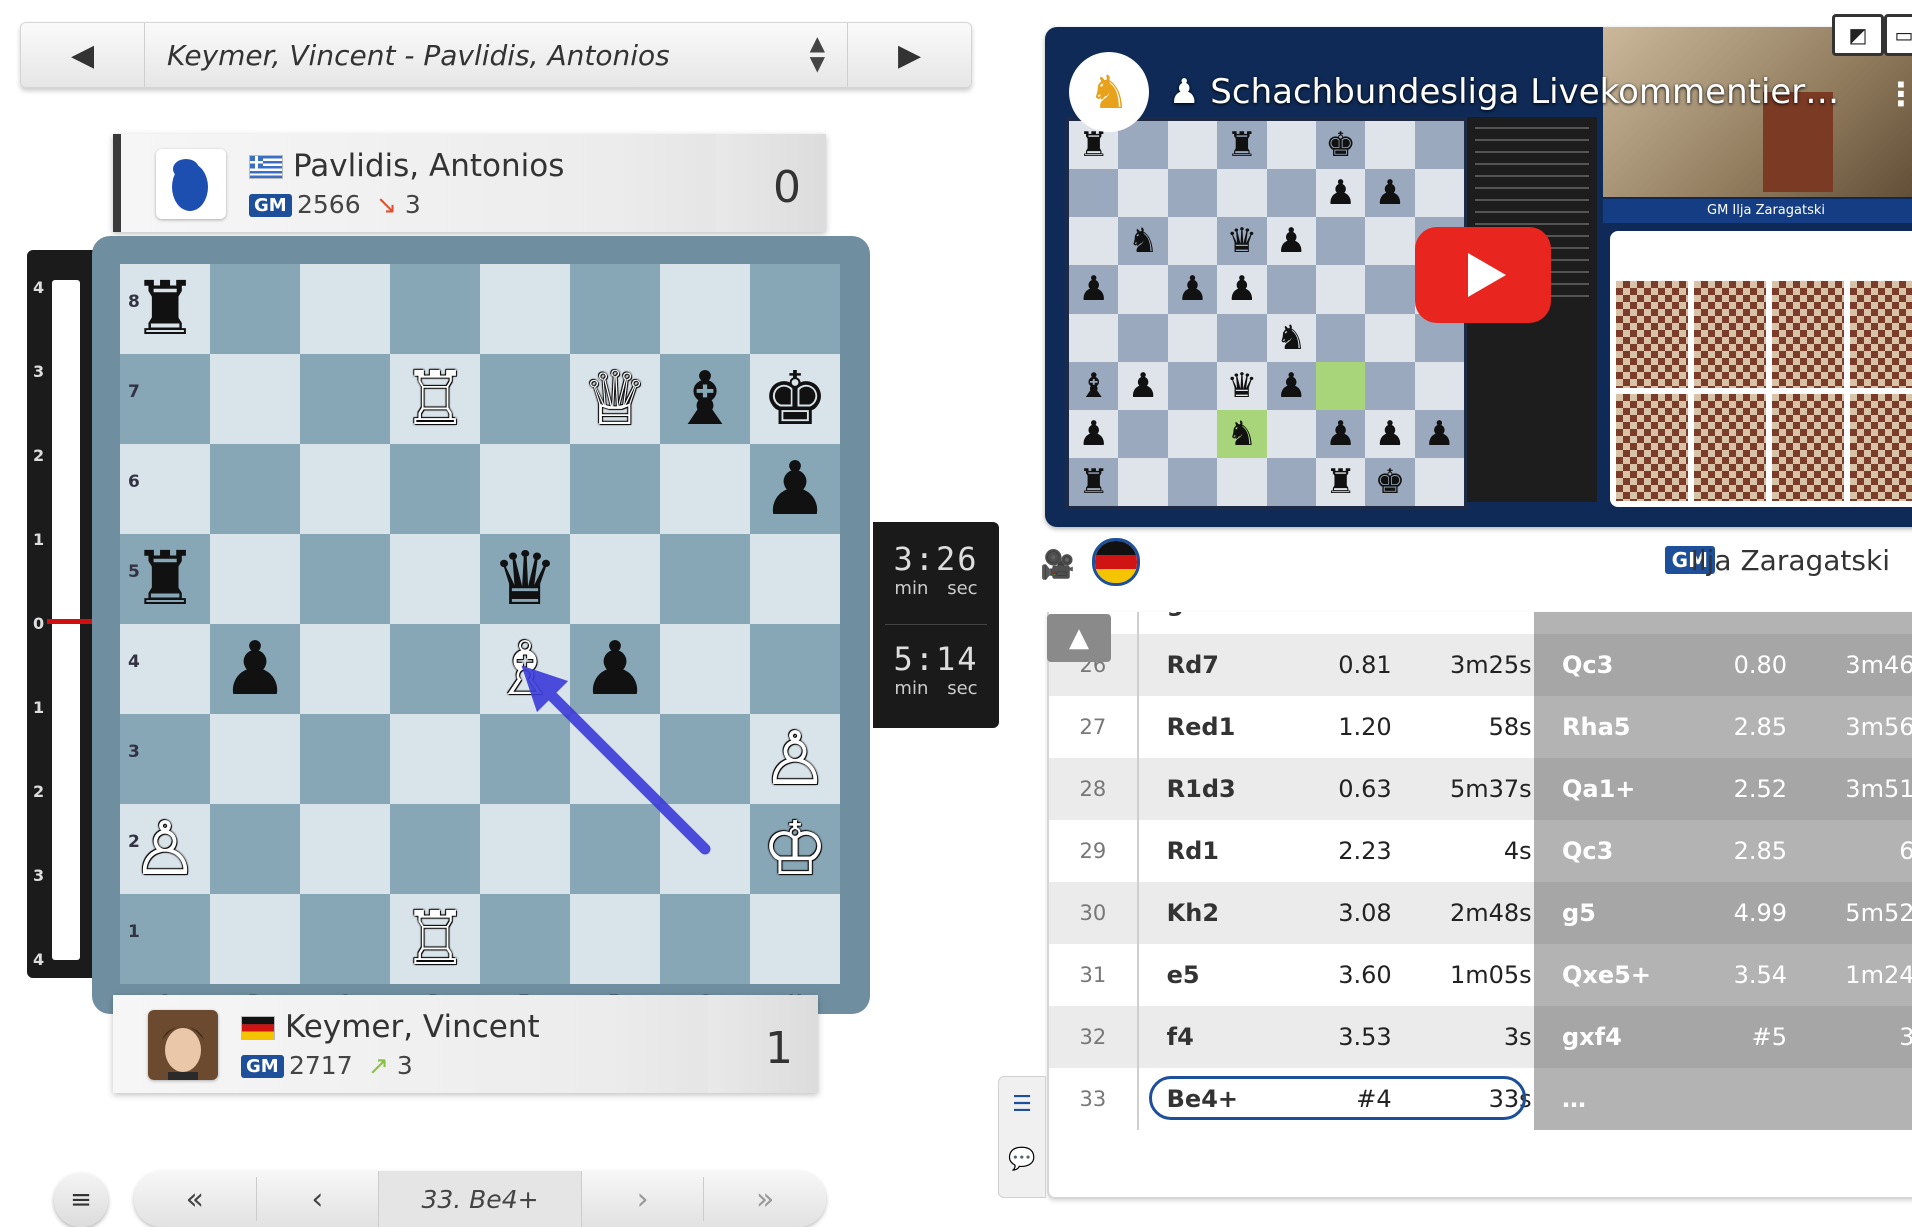  Describe the element at coordinates (255, 939) in the screenshot. I see `square-b1` at that location.